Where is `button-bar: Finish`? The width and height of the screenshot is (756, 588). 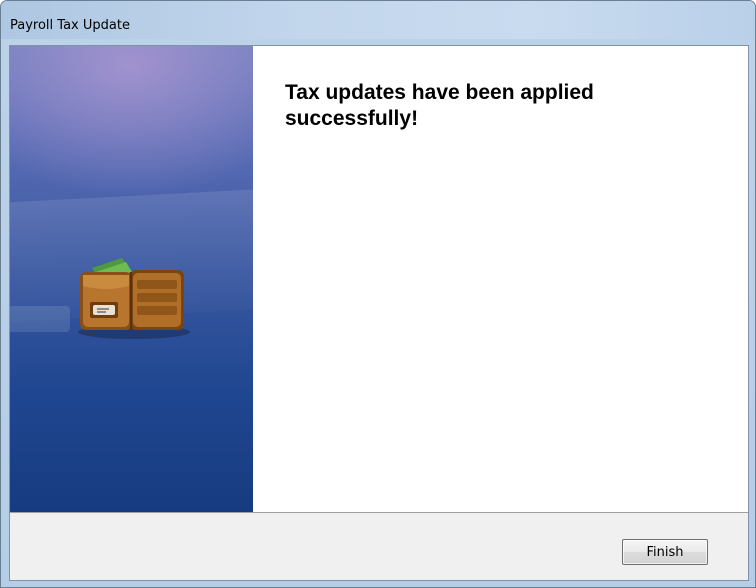
button-bar: Finish is located at coordinates (379, 546).